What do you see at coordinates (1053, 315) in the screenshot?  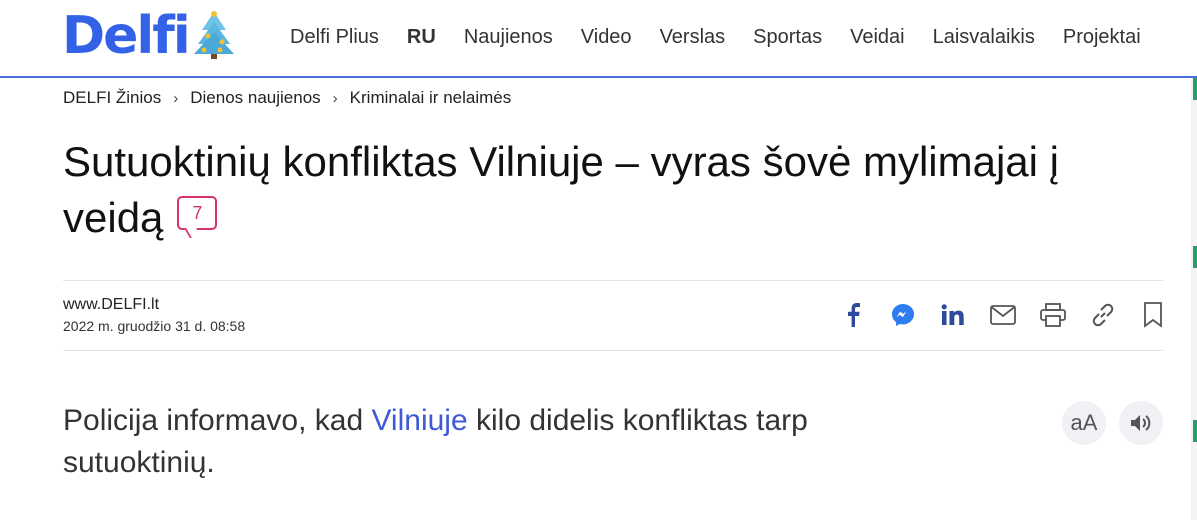 I see `print-icon` at bounding box center [1053, 315].